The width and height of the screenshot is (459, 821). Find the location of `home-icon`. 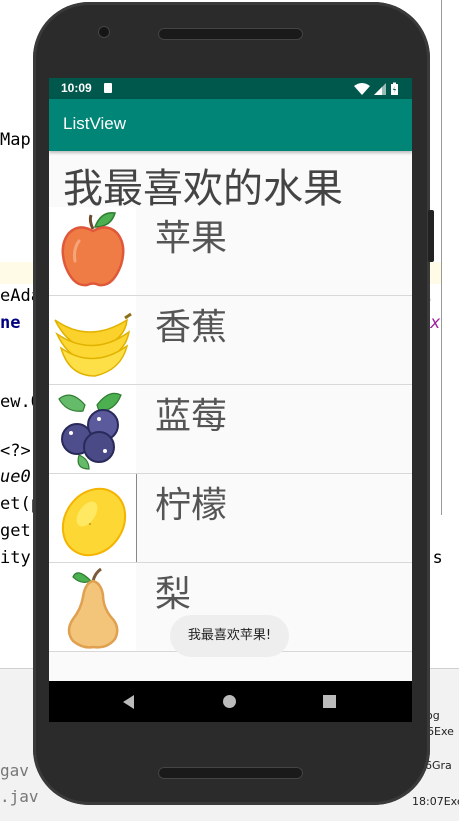

home-icon is located at coordinates (229, 701).